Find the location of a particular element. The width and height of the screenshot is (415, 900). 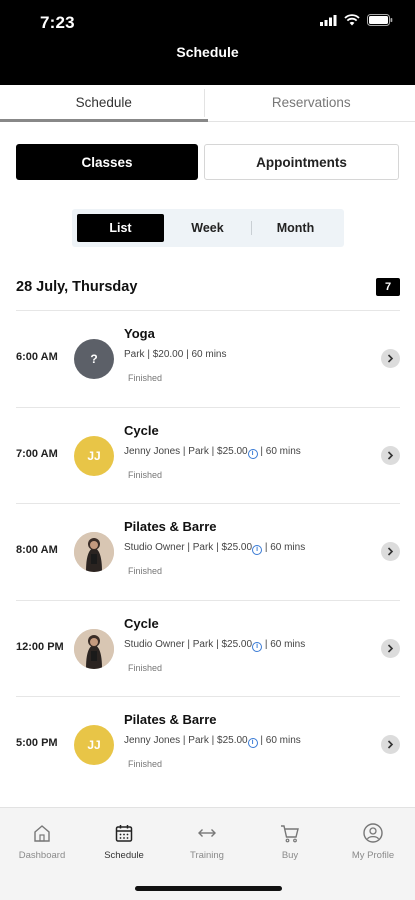

class-time: 7:00 AM is located at coordinates (37, 453).